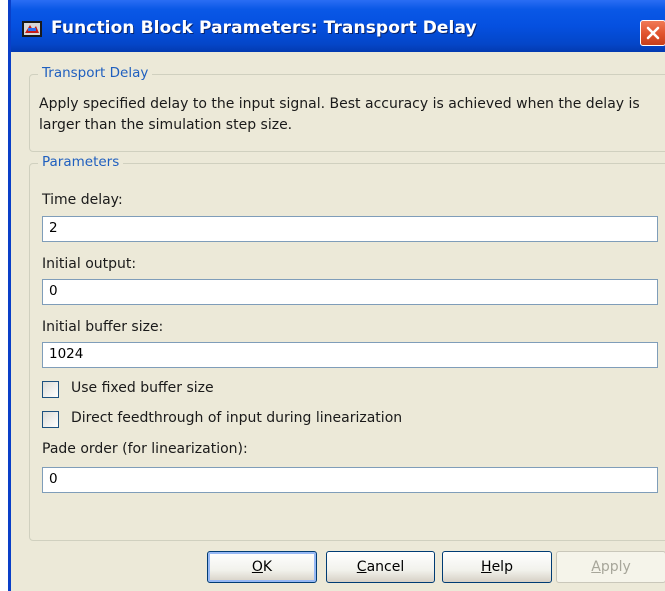 Image resolution: width=665 pixels, height=591 pixels. Describe the element at coordinates (361, 567) in the screenshot. I see `cancel-mnemonic: C` at that location.